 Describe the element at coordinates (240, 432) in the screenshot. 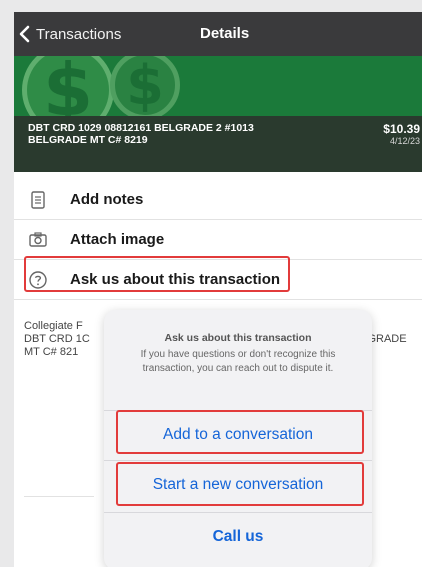

I see `highlight-add-to-conversation` at that location.